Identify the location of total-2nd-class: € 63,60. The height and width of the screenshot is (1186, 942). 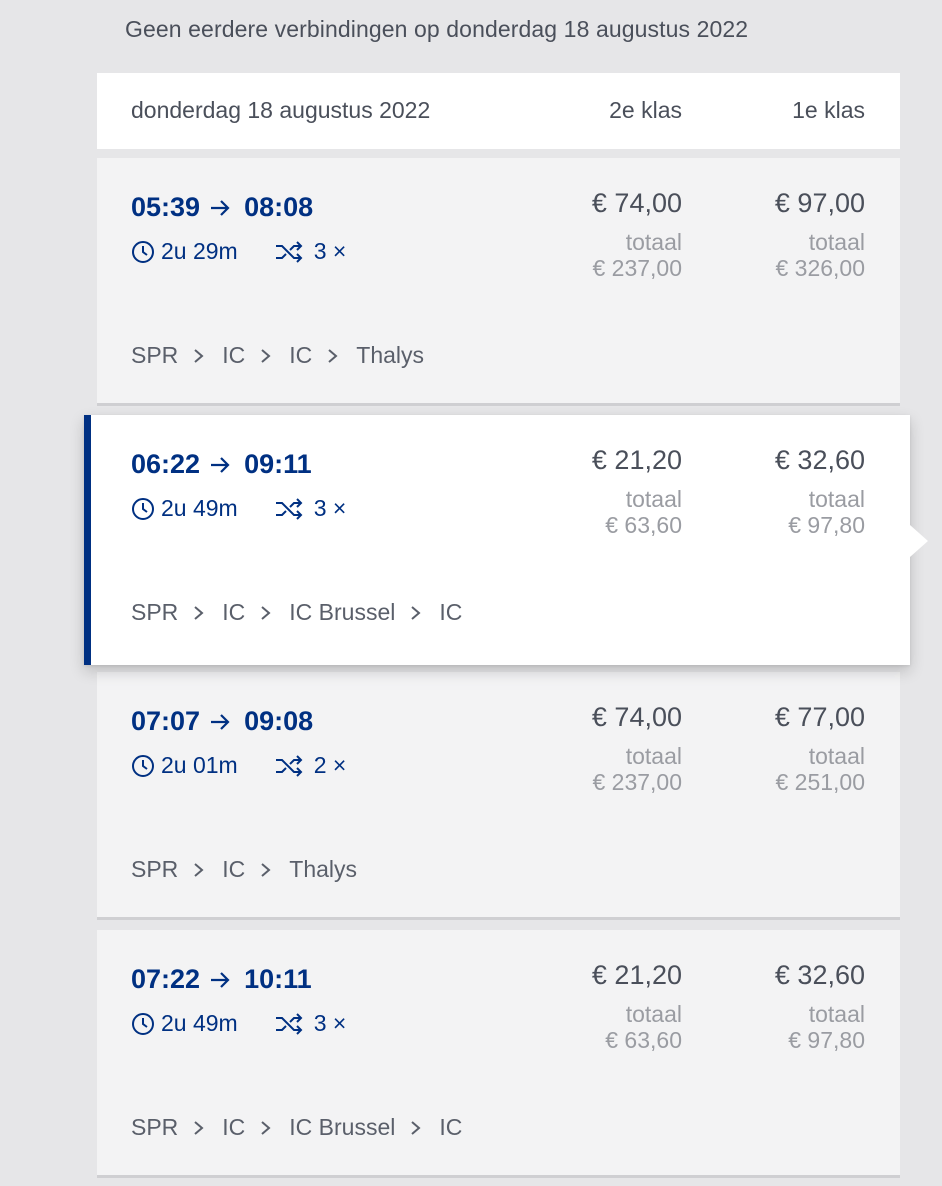
(643, 1040).